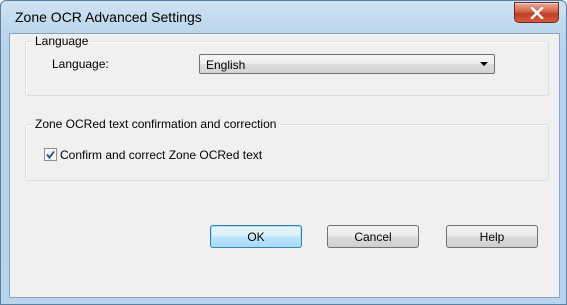  I want to click on title-bar: Zone OCR Advanced Settings, so click(283, 17).